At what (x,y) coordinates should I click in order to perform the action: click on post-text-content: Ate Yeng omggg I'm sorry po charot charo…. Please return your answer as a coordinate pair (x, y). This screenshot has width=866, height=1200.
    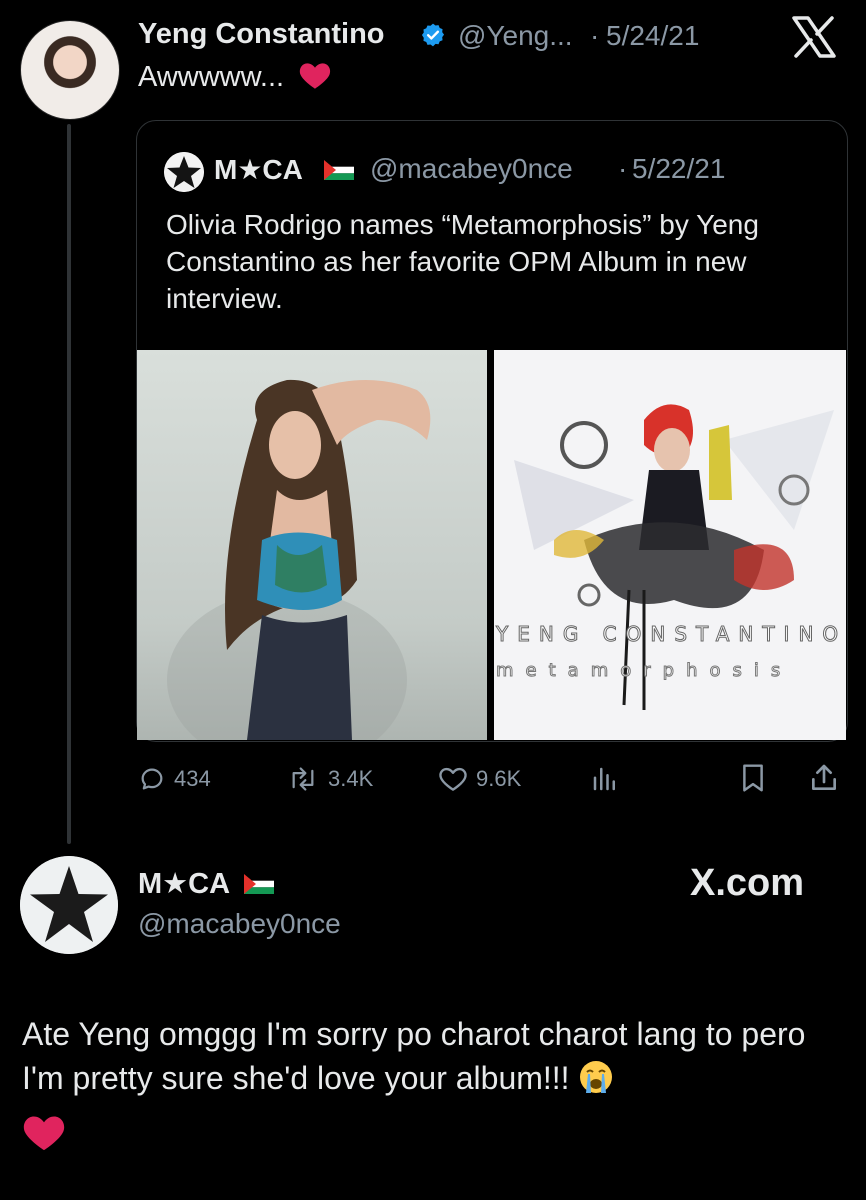
    Looking at the image, I should click on (414, 1056).